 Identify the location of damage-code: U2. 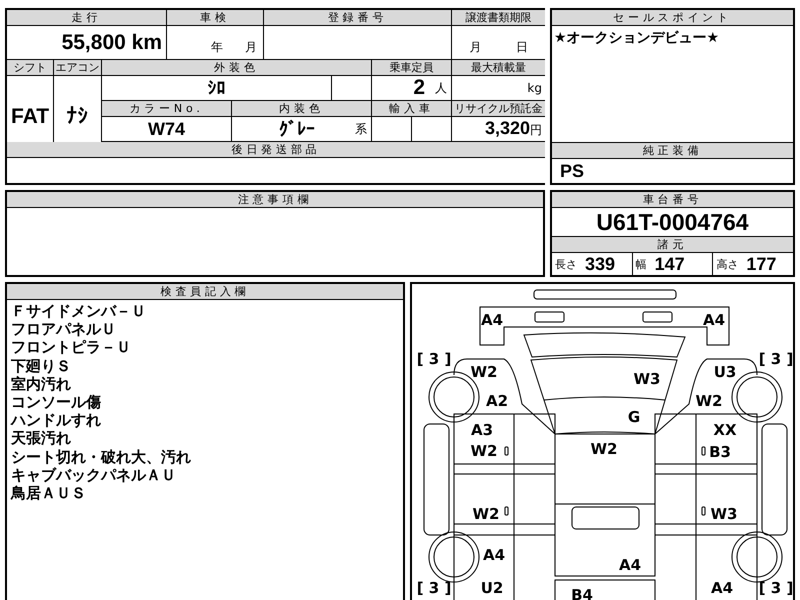
(492, 588).